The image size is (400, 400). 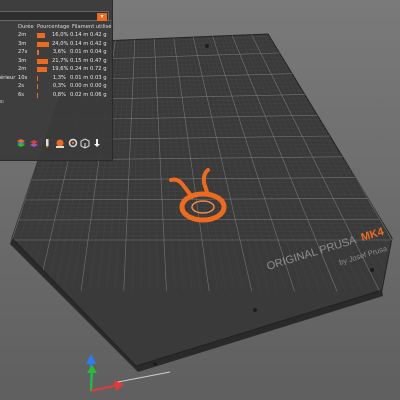 What do you see at coordinates (54, 16) in the screenshot?
I see `view-type-dropdown: ▾` at bounding box center [54, 16].